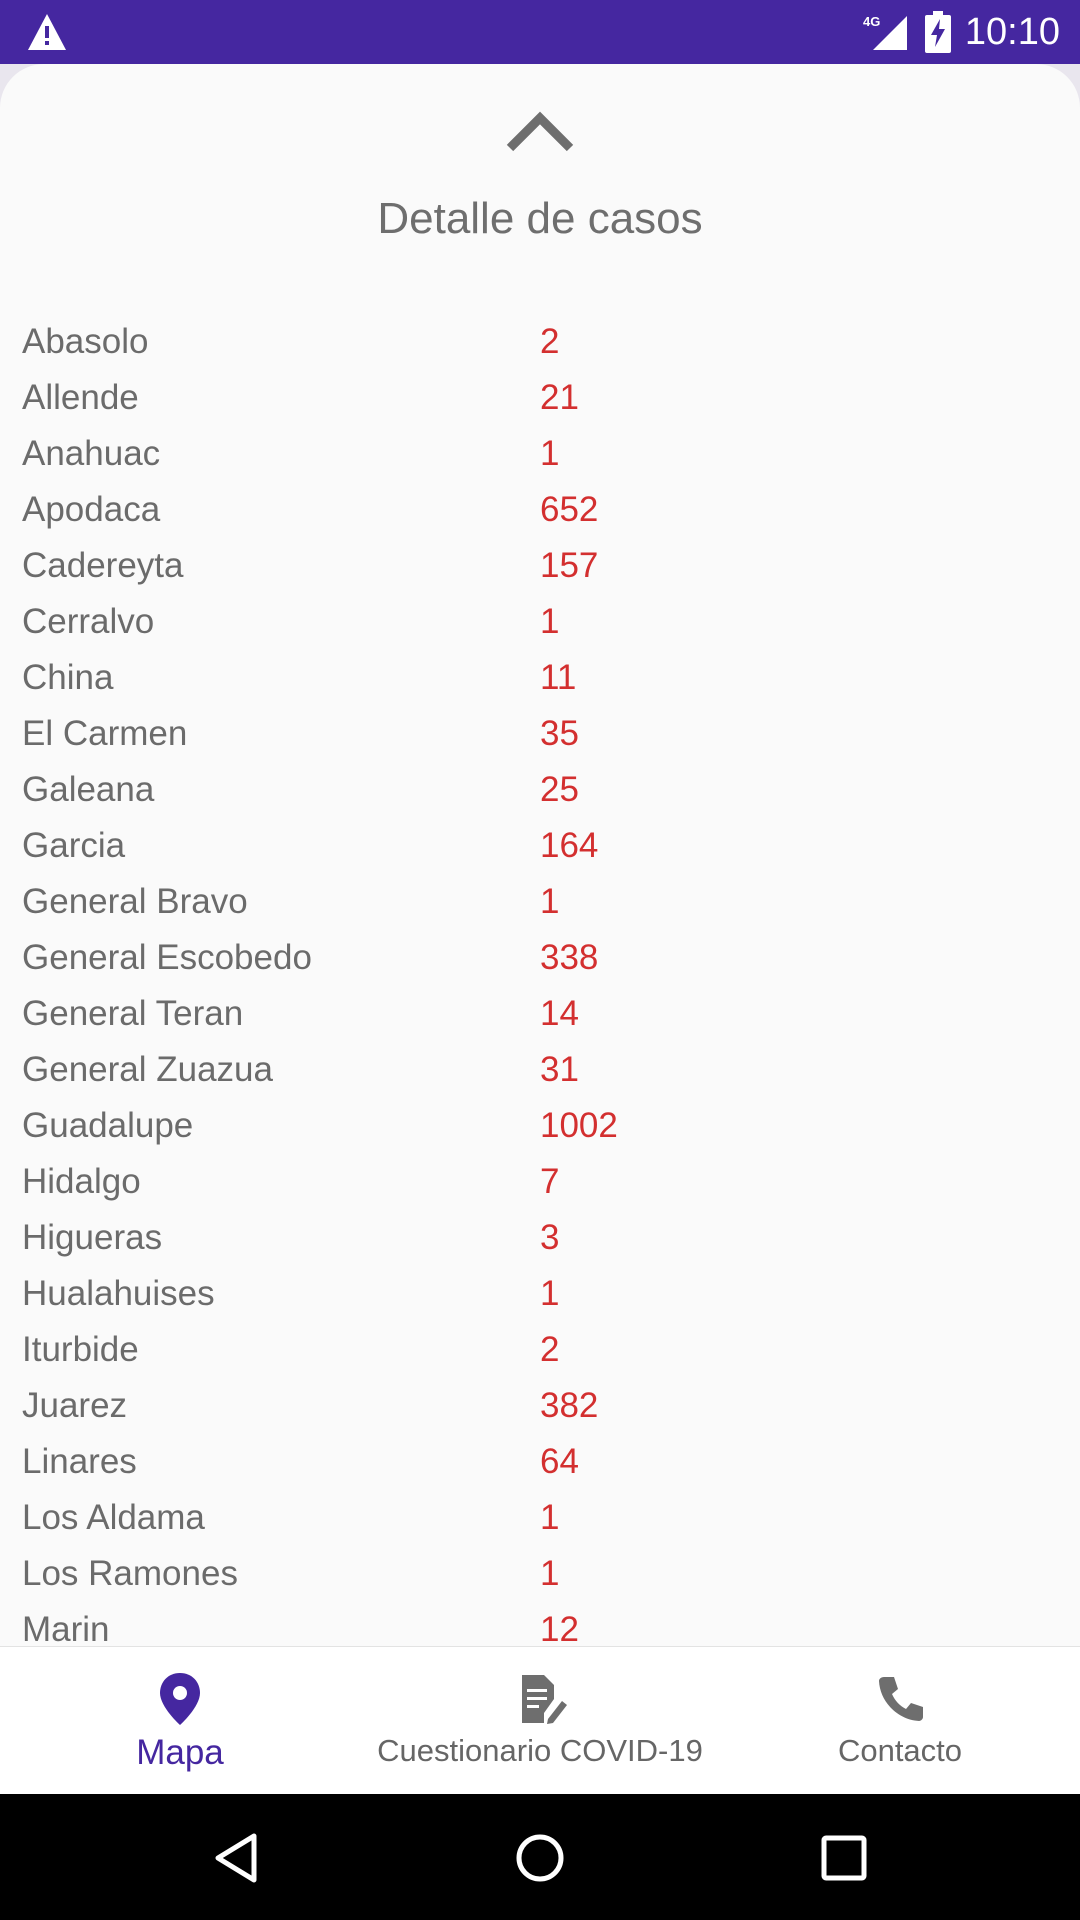  I want to click on municipality-name: Guadalupe, so click(108, 1125).